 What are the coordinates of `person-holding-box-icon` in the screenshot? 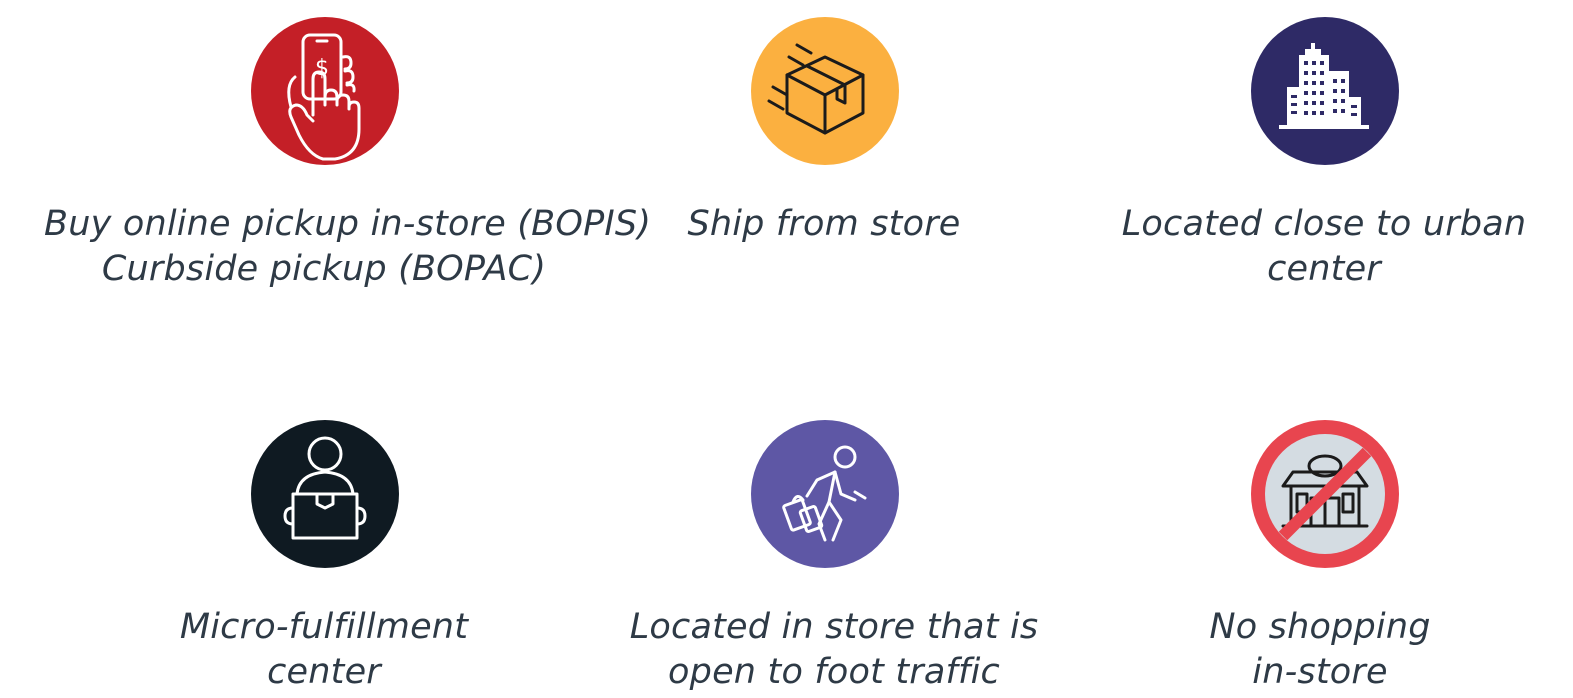 It's located at (325, 494).